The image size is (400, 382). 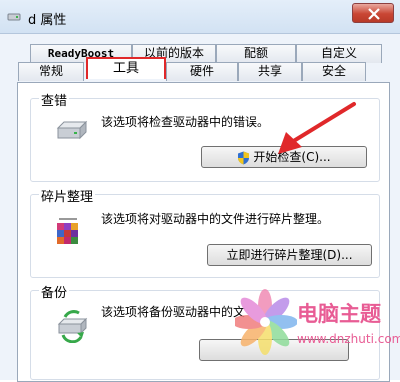 What do you see at coordinates (339, 53) in the screenshot?
I see `tab-customize: 自定义` at bounding box center [339, 53].